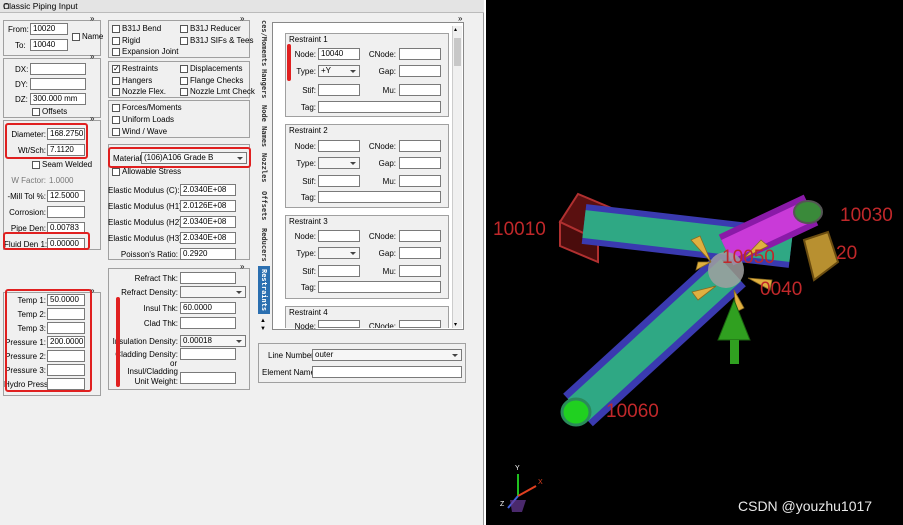 This screenshot has height=525, width=903. I want to click on forces-moments-checkbox, so click(116, 108).